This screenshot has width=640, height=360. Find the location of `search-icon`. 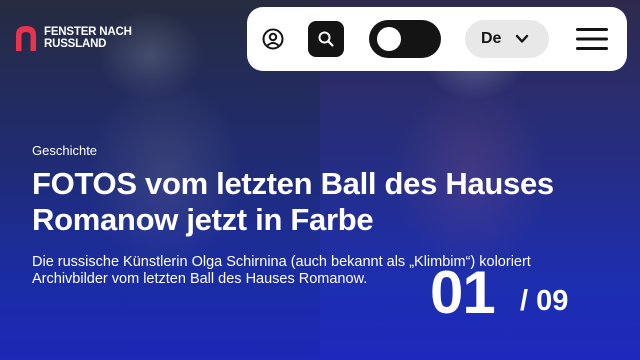

search-icon is located at coordinates (326, 39).